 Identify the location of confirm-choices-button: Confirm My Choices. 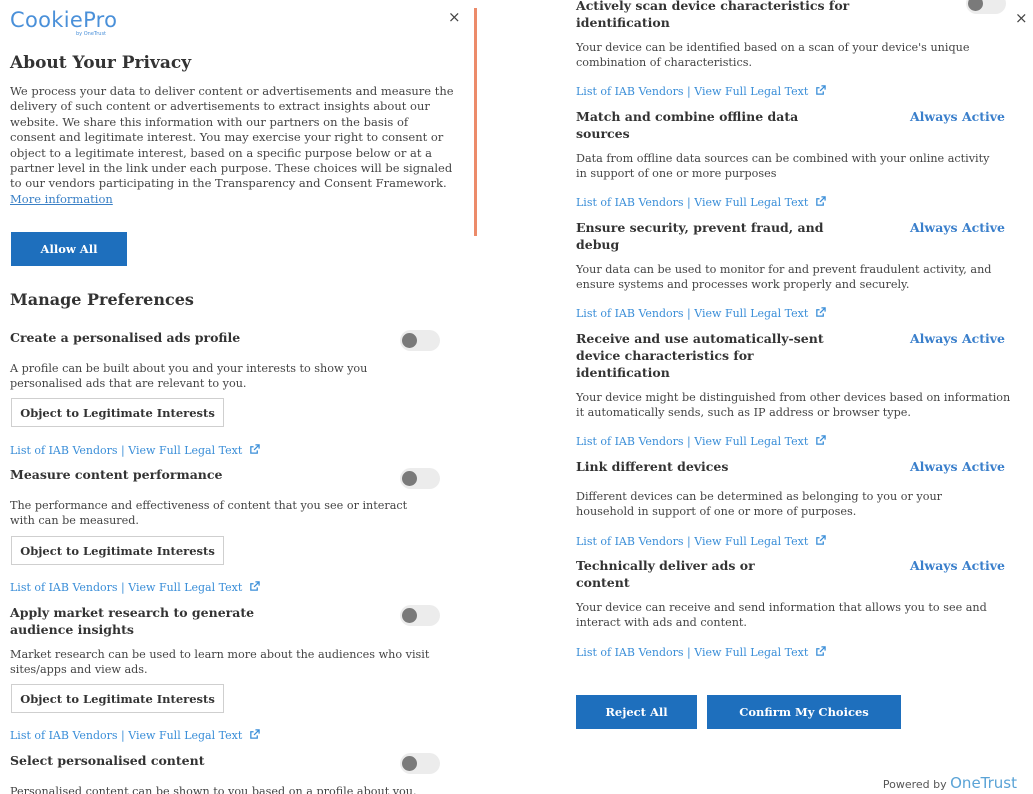
(804, 712).